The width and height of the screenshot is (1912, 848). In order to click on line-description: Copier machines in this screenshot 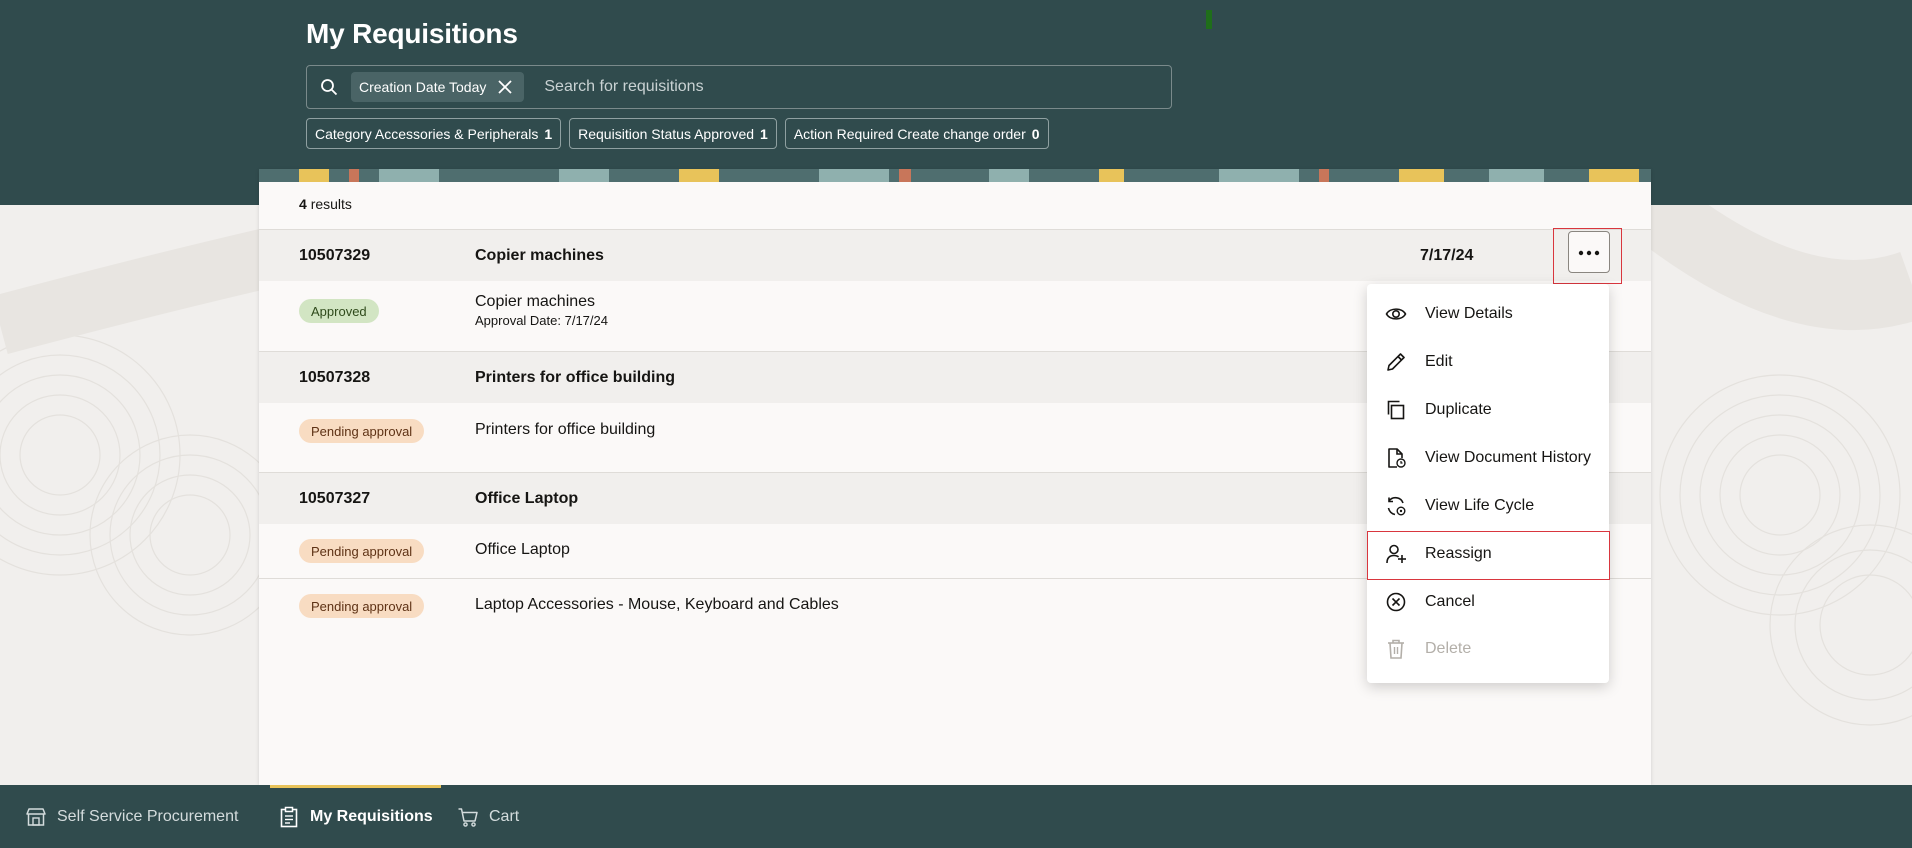, I will do `click(535, 301)`.